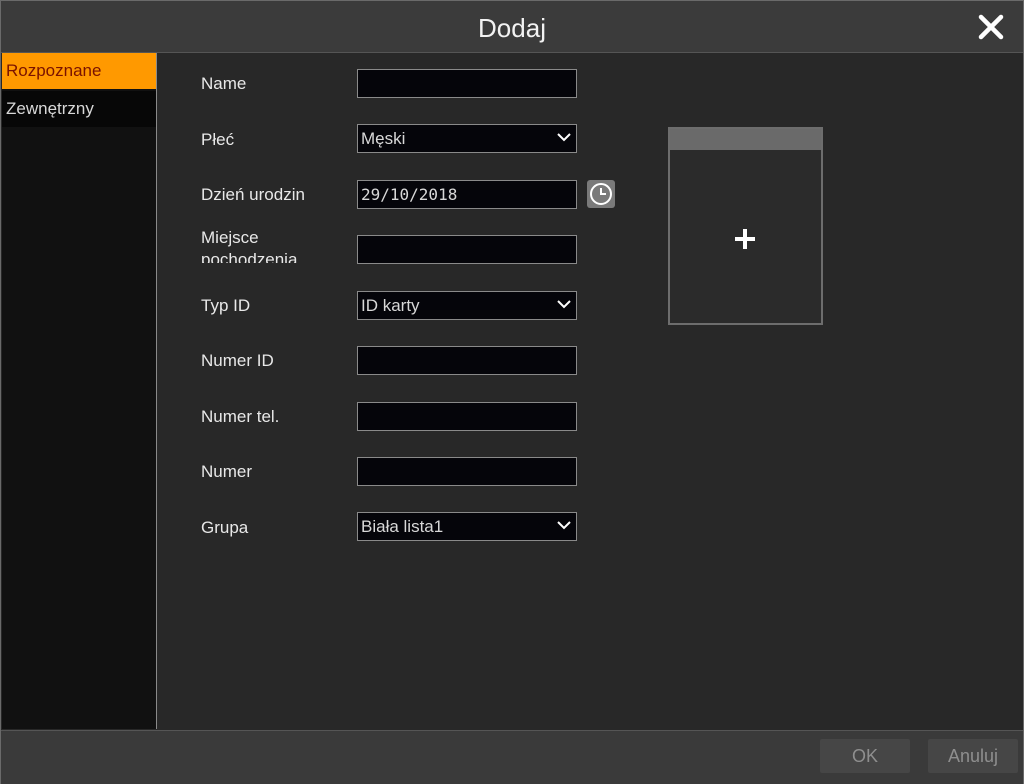 This screenshot has height=784, width=1024. Describe the element at coordinates (467, 416) in the screenshot. I see `phone-field` at that location.